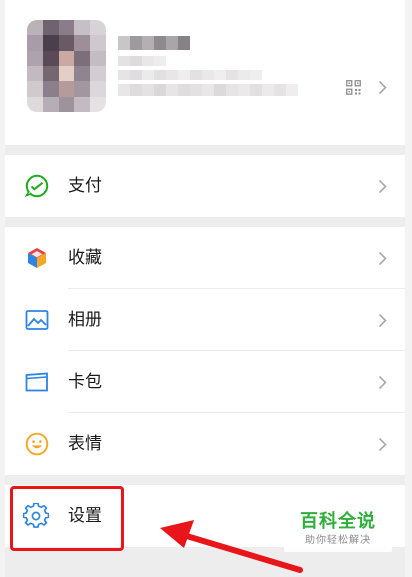 This screenshot has height=577, width=412. I want to click on profile-status-blurred, so click(190, 75).